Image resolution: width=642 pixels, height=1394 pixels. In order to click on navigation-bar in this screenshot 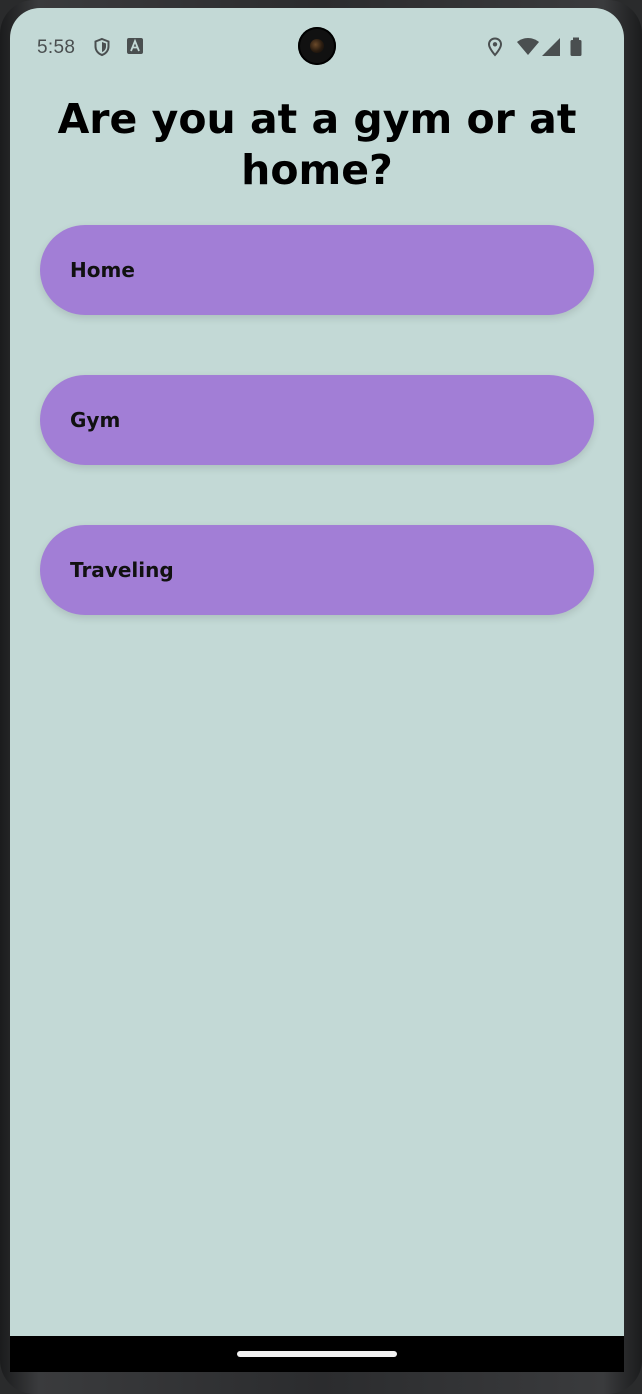, I will do `click(317, 1354)`.